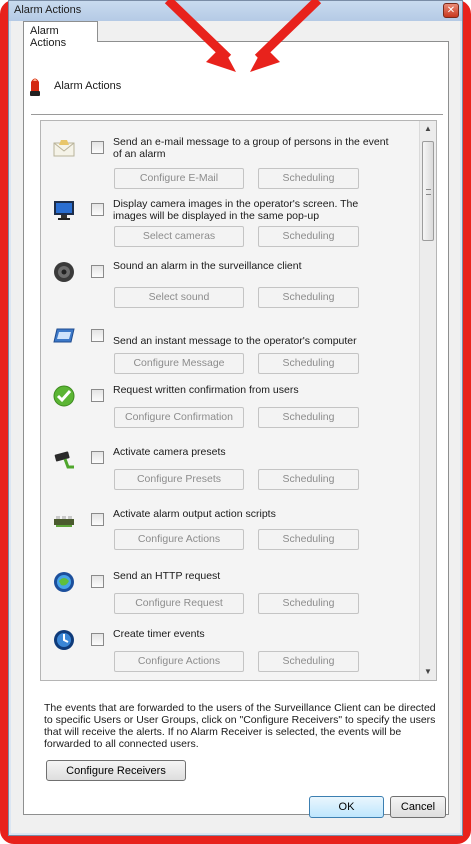  Describe the element at coordinates (237, 114) in the screenshot. I see `header-divider` at that location.